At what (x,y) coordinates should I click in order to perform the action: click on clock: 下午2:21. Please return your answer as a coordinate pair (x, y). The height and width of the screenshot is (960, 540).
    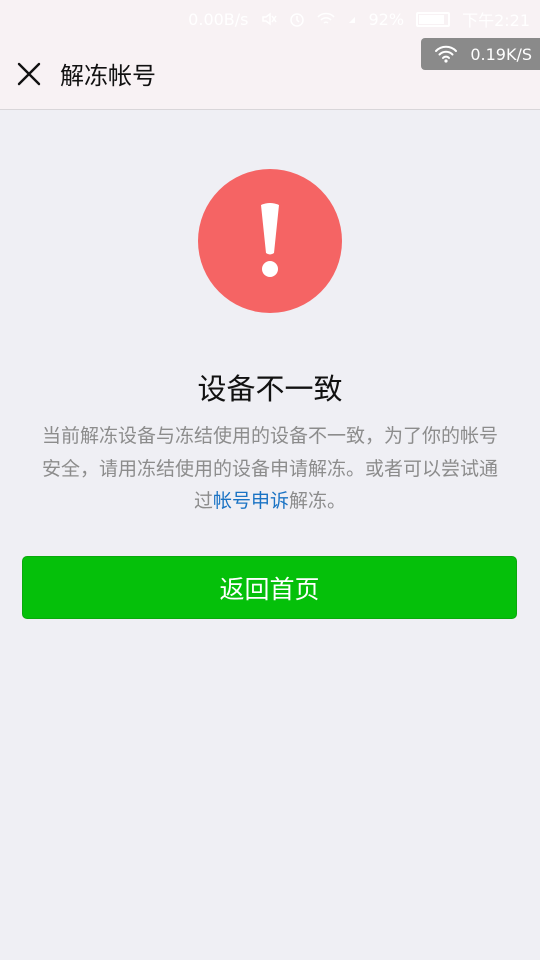
    Looking at the image, I should click on (496, 20).